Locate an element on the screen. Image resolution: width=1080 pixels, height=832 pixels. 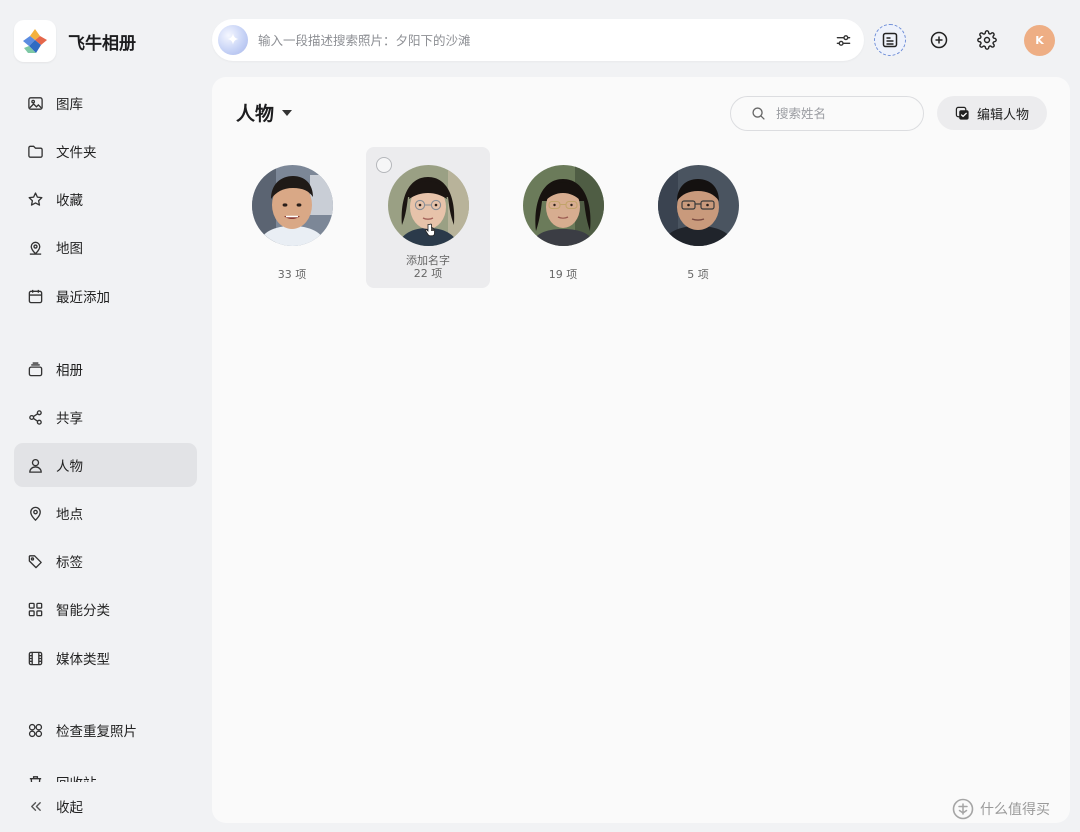
tag-icon is located at coordinates (35, 561).